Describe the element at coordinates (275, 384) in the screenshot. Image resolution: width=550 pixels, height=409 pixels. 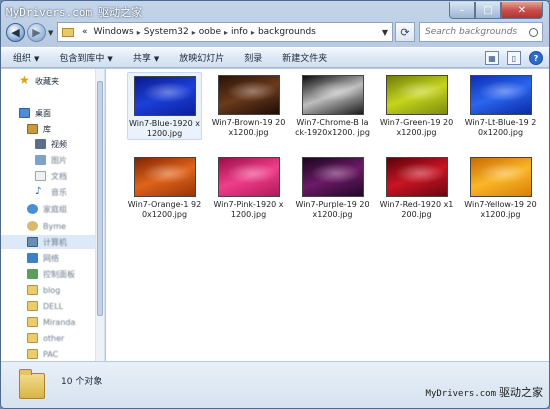
I see `details-pane: 10 个对象 MyDrivers.com 驱动之家` at that location.